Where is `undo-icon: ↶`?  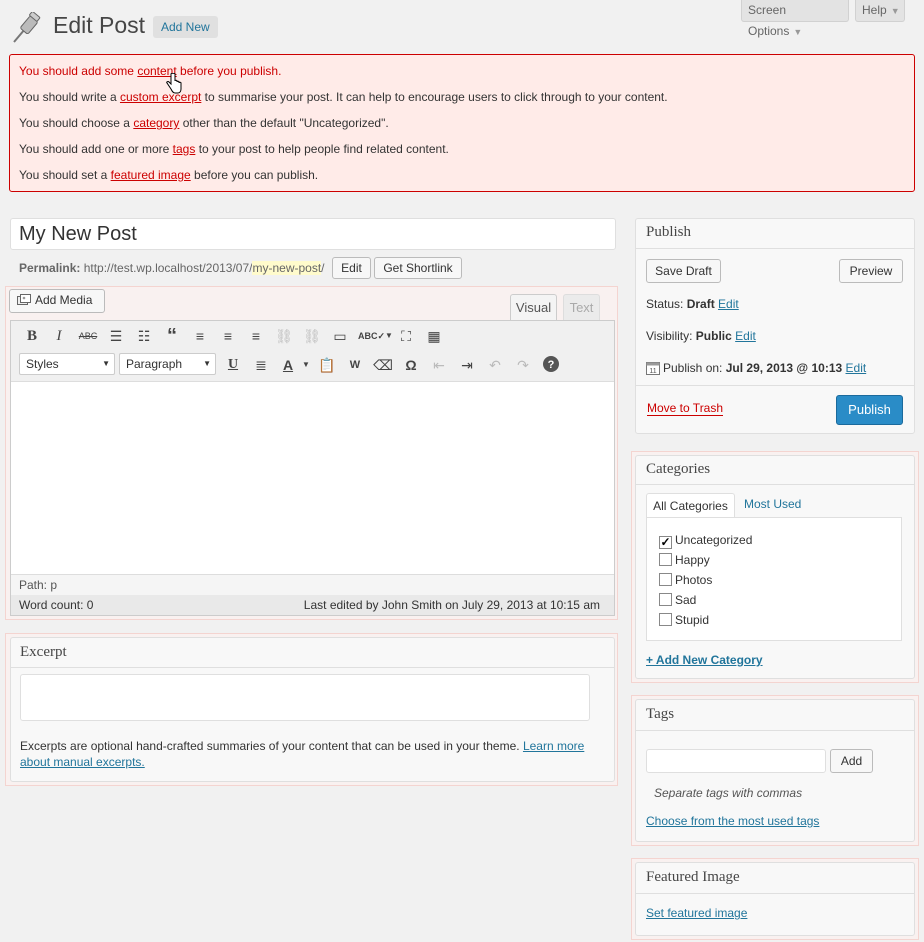
undo-icon: ↶ is located at coordinates (495, 365).